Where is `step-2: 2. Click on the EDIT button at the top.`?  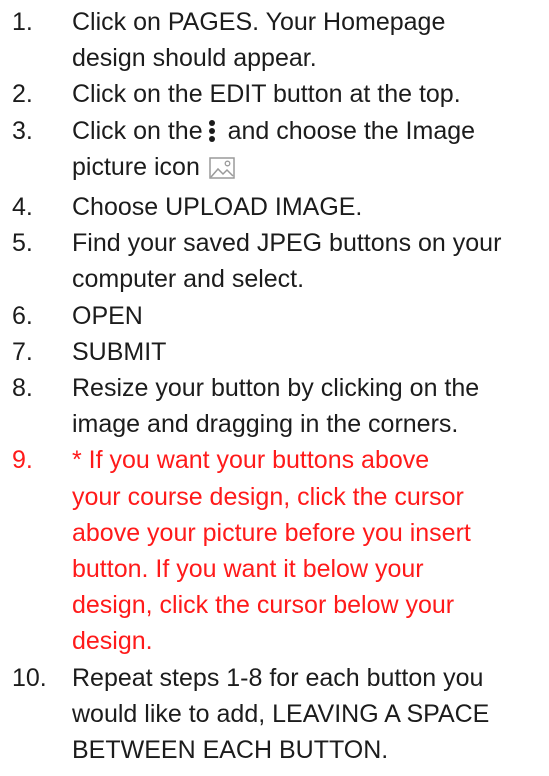 step-2: 2. Click on the EDIT button at the top. is located at coordinates (274, 94).